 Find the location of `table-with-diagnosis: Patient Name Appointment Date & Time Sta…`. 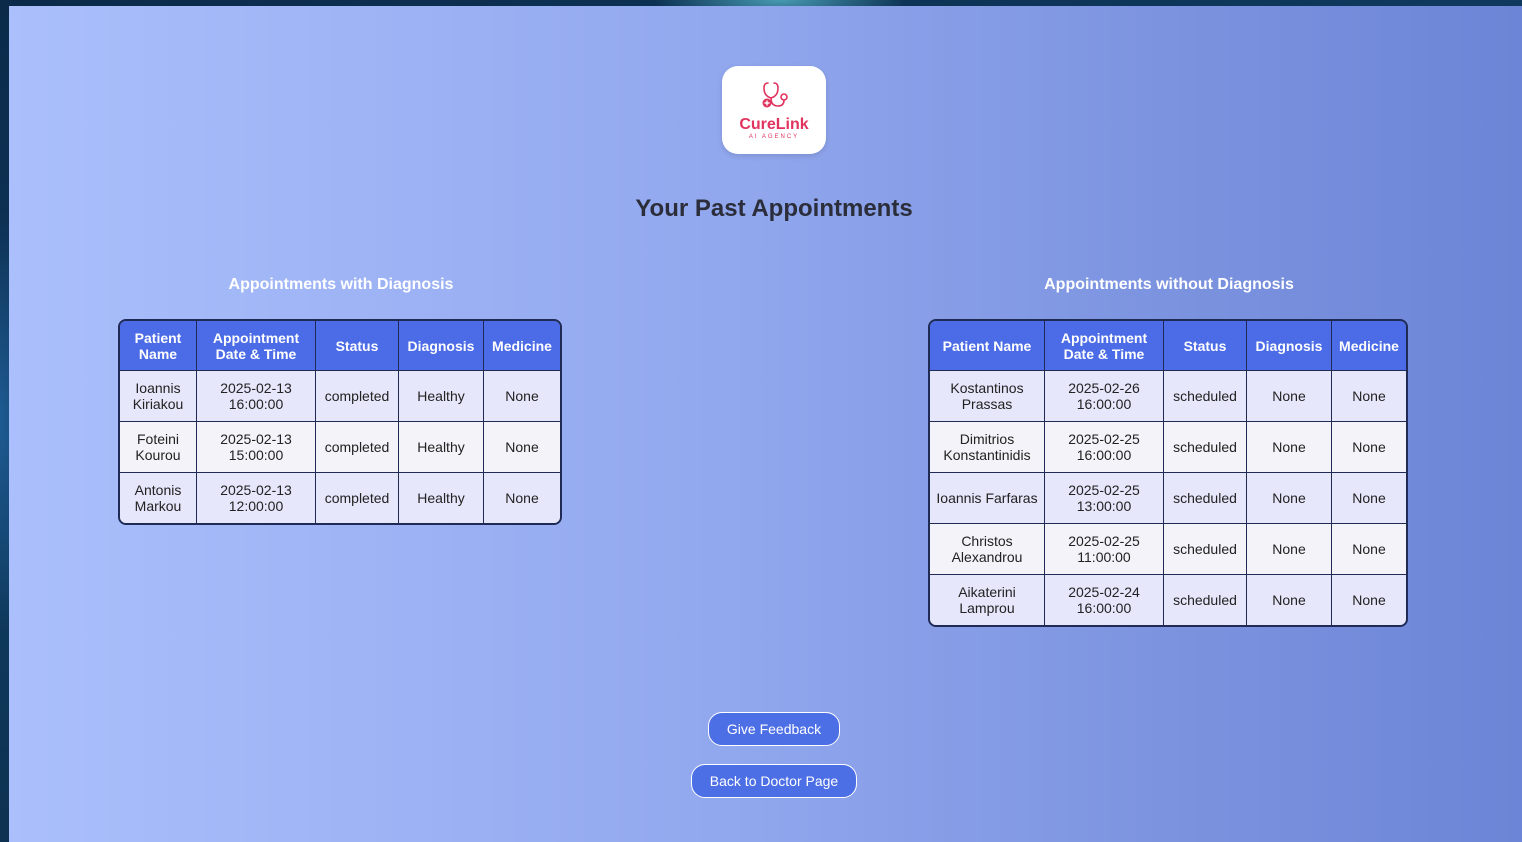

table-with-diagnosis: Patient Name Appointment Date & Time Sta… is located at coordinates (340, 422).